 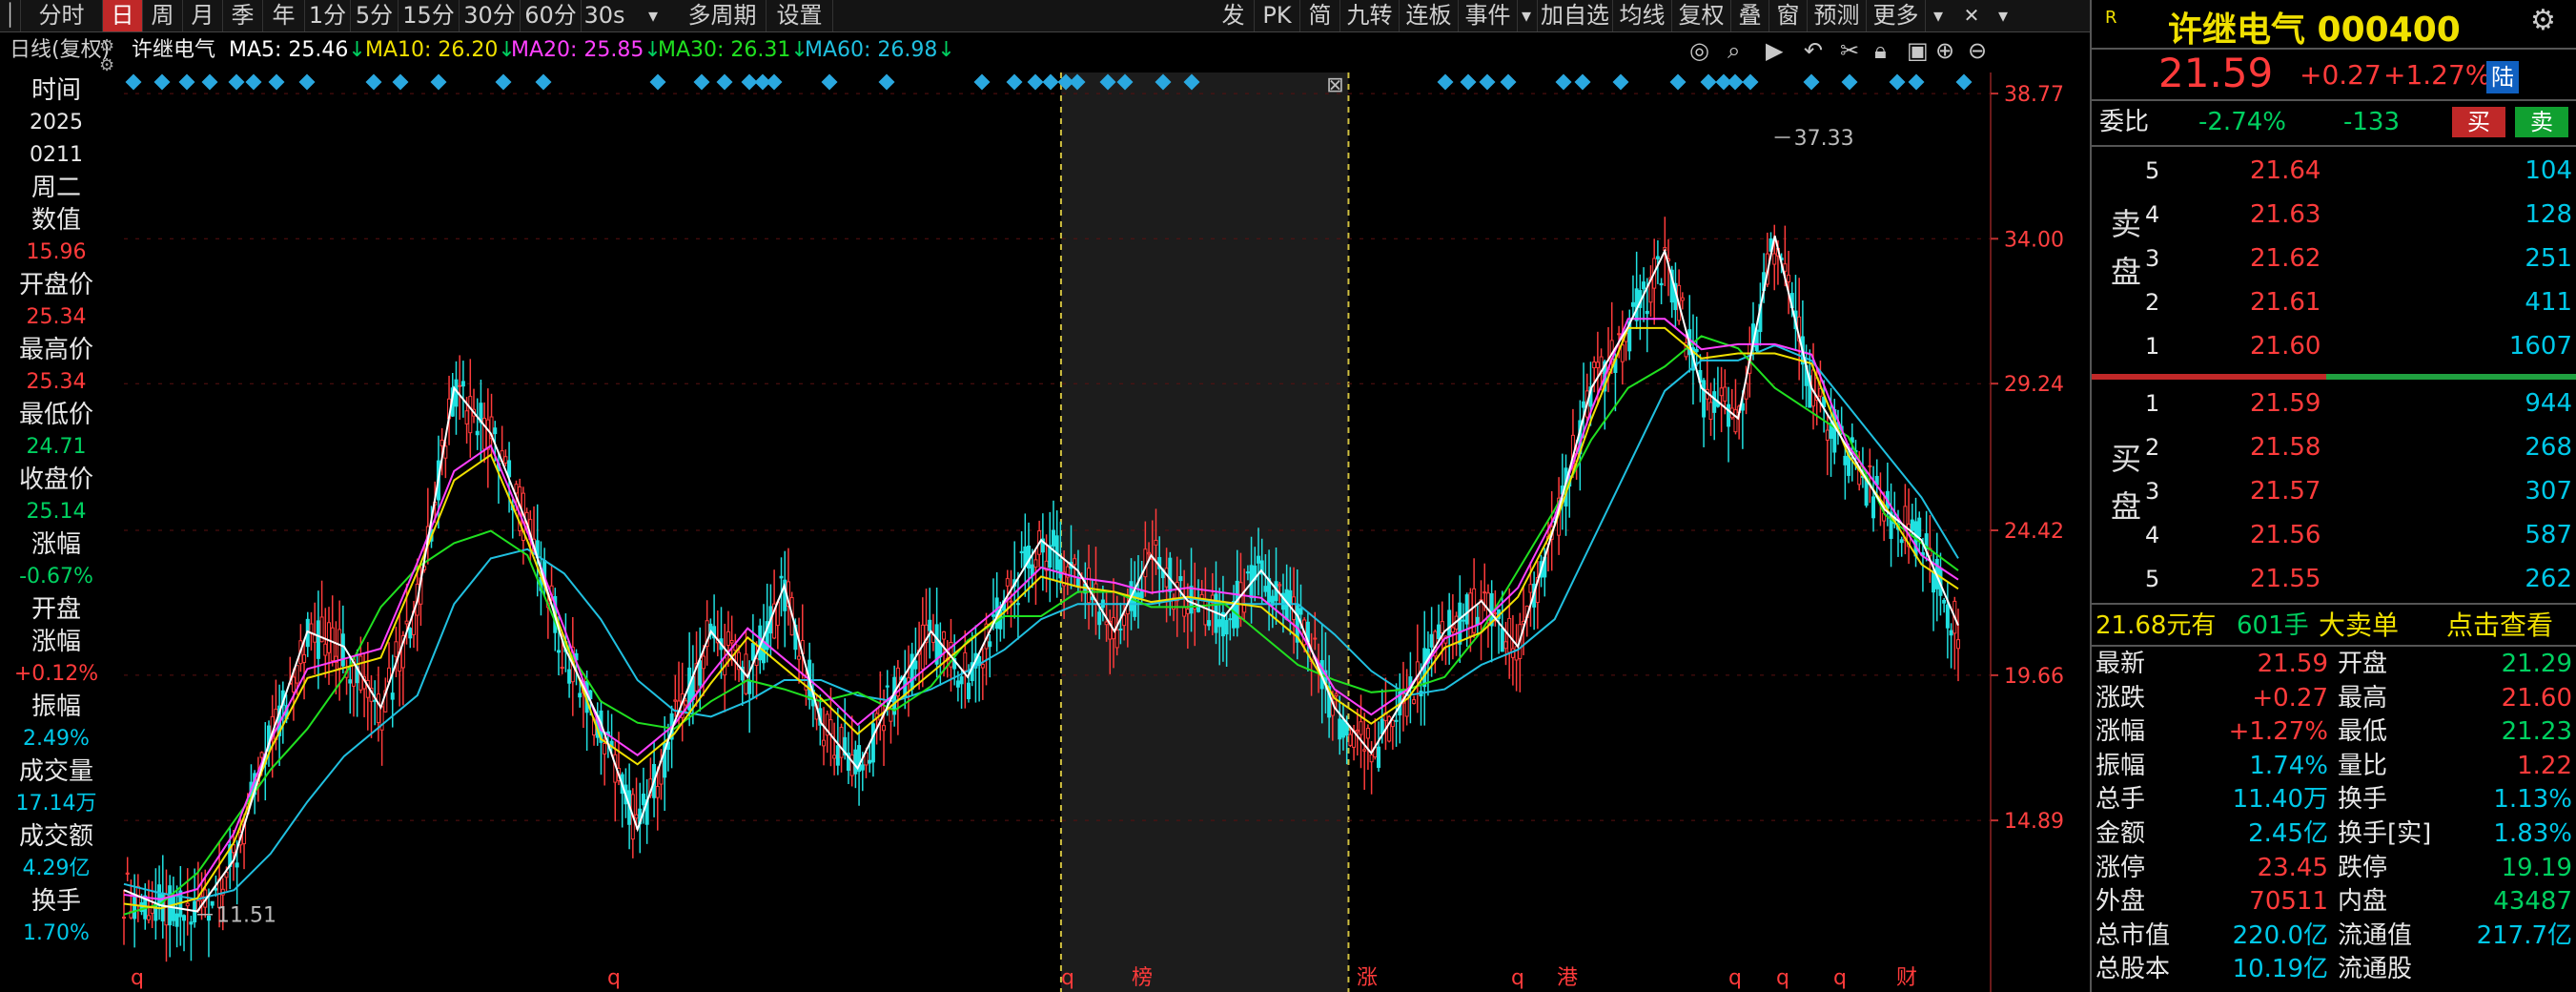 I want to click on ask-row: 3 21.62 251, so click(x=2334, y=258).